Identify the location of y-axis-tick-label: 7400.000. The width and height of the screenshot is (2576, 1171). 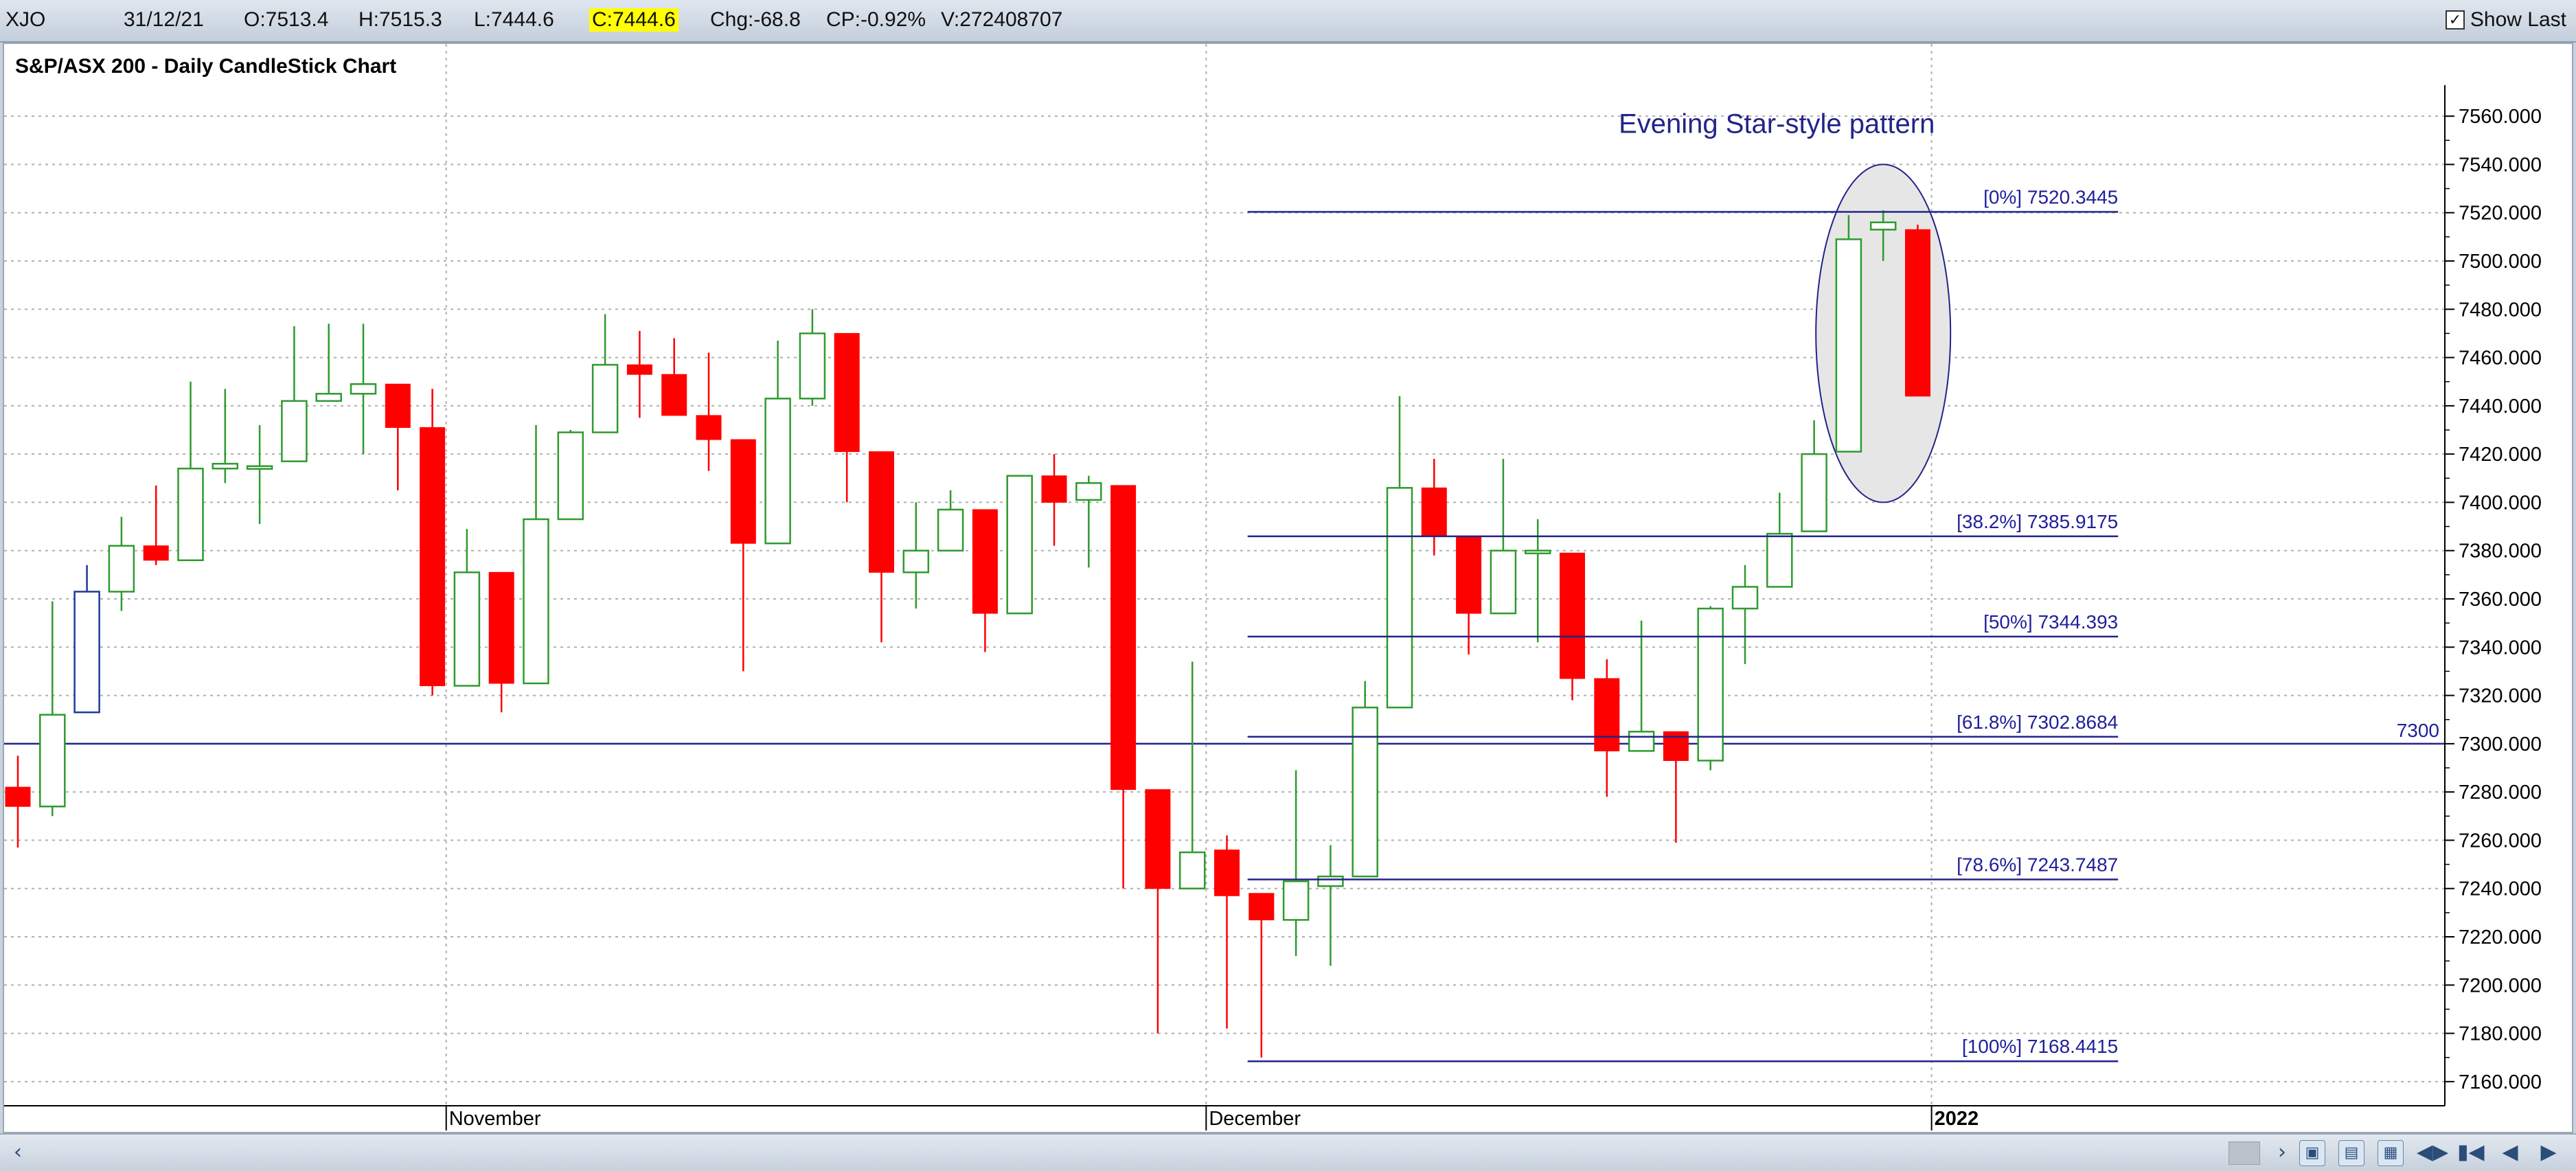
(2500, 503).